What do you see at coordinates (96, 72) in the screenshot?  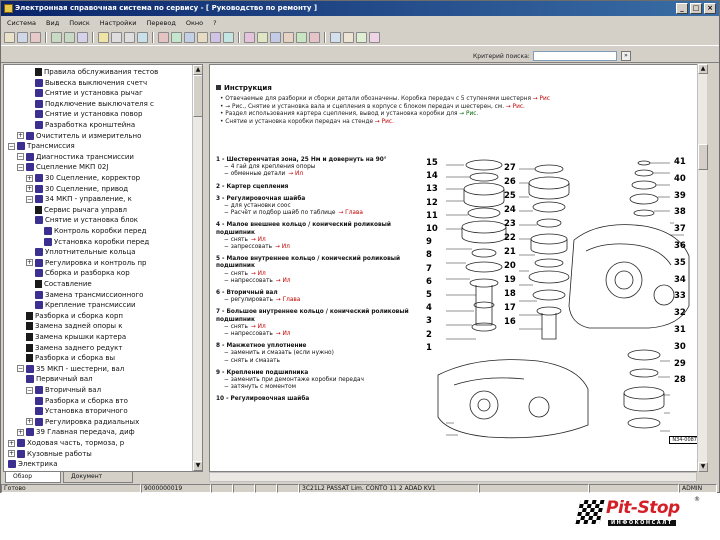 I see `tree-item: Правила обслуживания тестов` at bounding box center [96, 72].